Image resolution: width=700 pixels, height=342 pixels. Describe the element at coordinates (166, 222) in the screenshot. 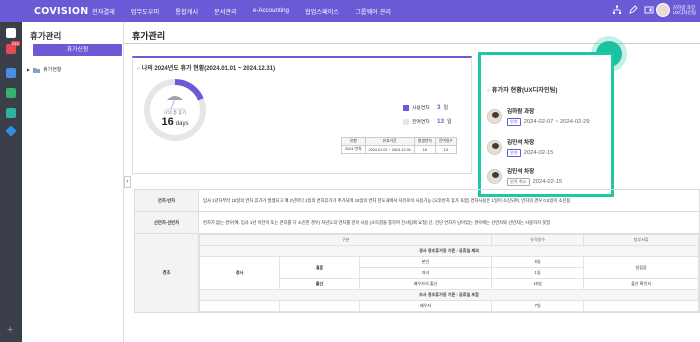

I see `row-label: 선연차-선반차` at that location.